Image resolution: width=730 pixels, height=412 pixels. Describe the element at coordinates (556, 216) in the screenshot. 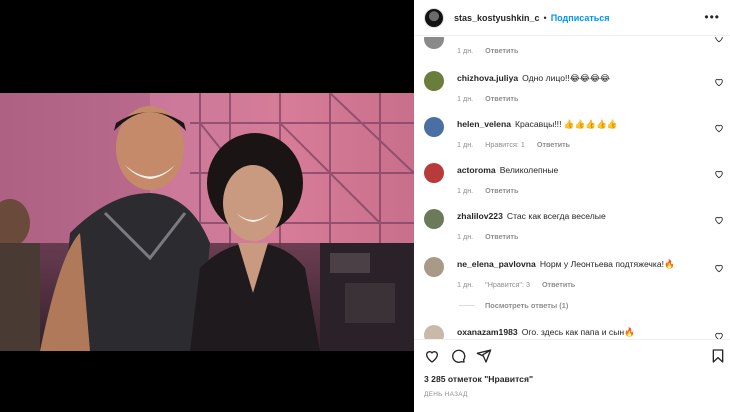

I see `comment-body: Стас как всегда веселые` at that location.